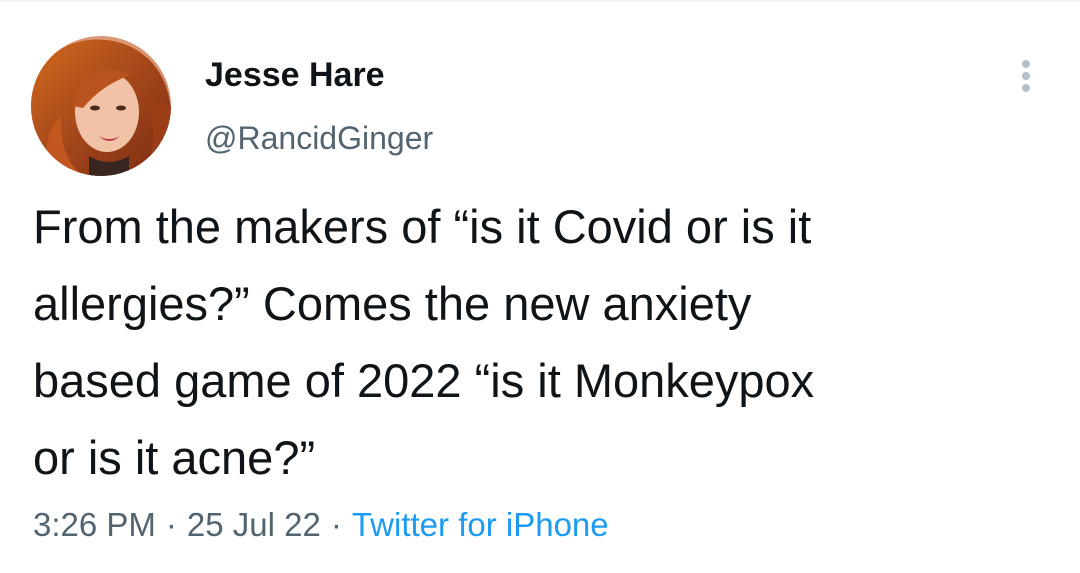  Describe the element at coordinates (295, 75) in the screenshot. I see `author-display-name: Jesse Hare` at that location.